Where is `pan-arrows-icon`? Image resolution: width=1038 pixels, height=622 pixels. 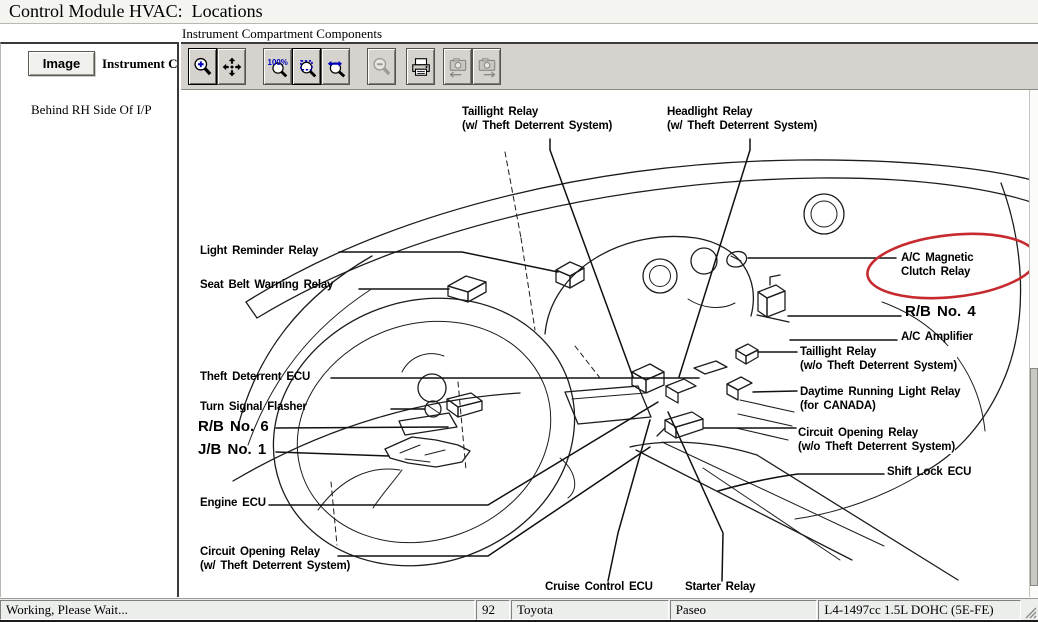 pan-arrows-icon is located at coordinates (231, 66).